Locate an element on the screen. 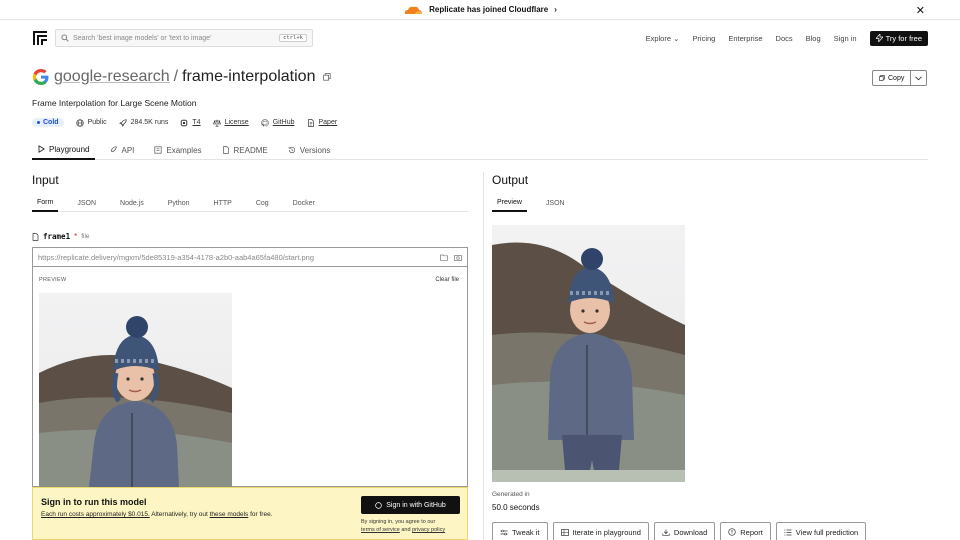 Image resolution: width=960 pixels, height=540 pixels. file-icon is located at coordinates (35, 236).